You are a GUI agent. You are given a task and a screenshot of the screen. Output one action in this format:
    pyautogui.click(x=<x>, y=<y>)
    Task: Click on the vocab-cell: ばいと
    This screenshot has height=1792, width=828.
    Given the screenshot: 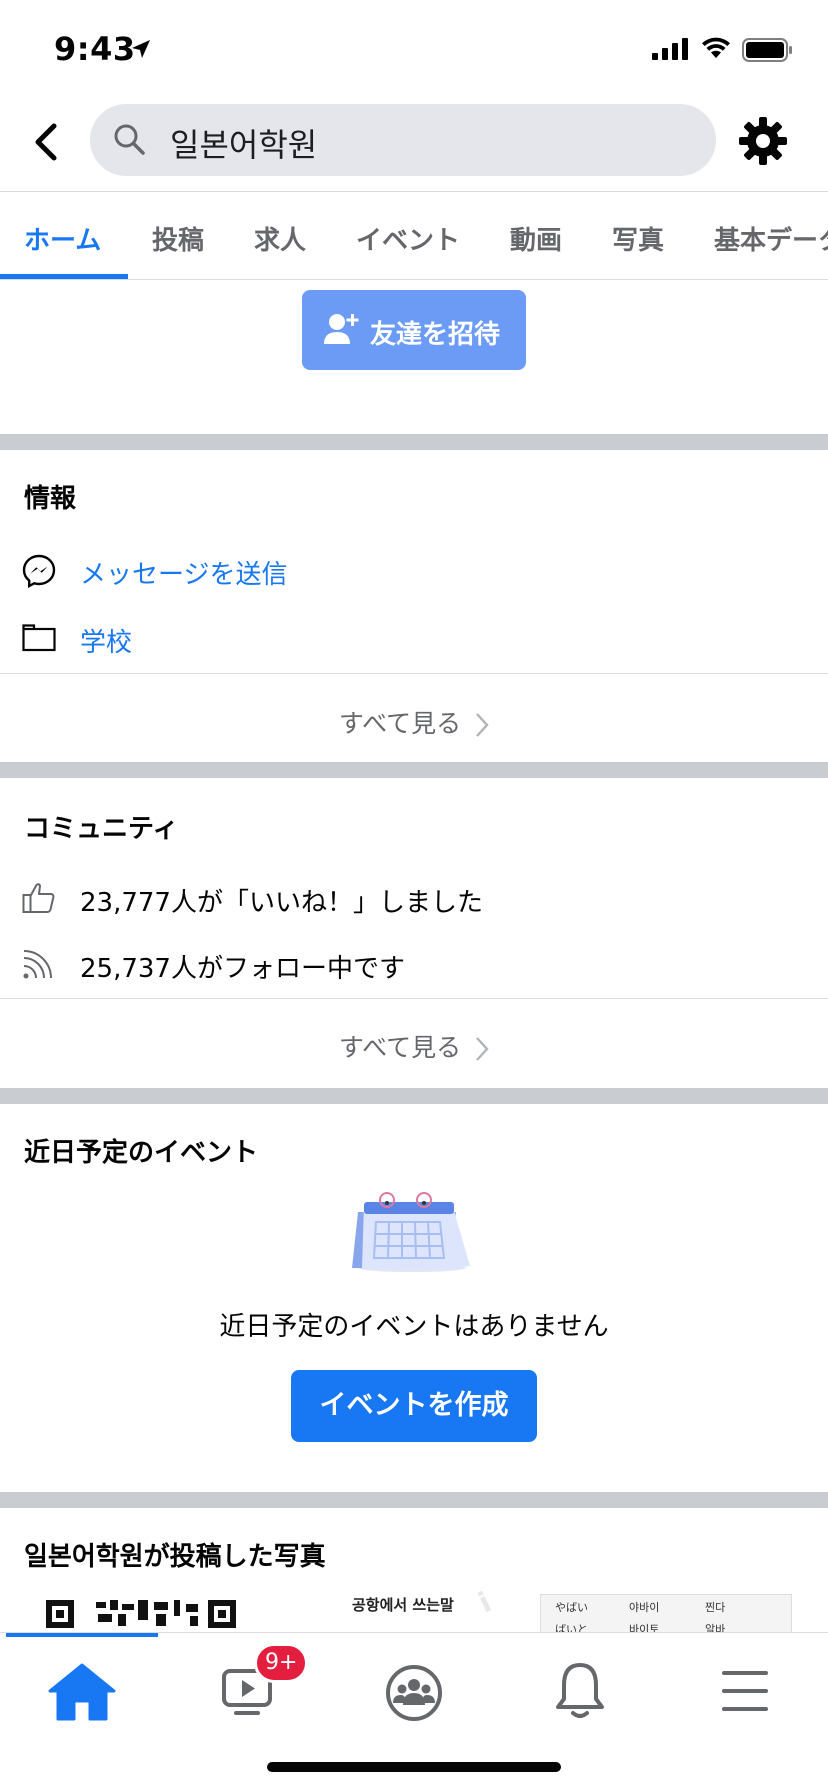 What is the action you would take?
    pyautogui.click(x=571, y=1627)
    